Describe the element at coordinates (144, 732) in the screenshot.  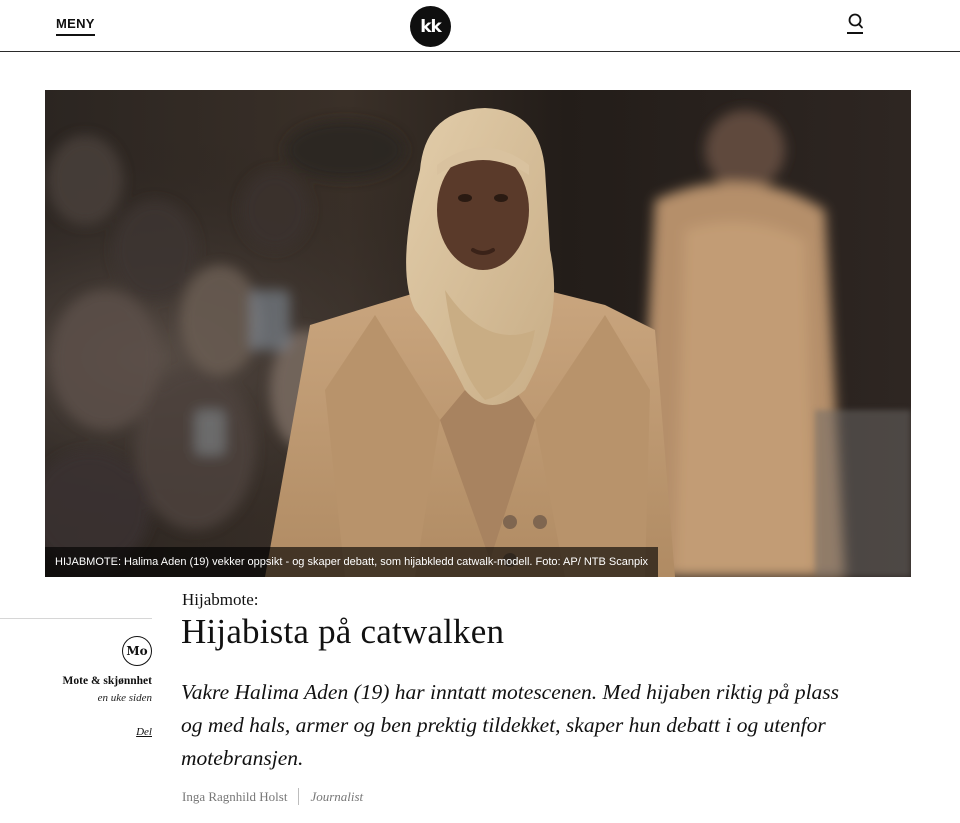
I see `share-link: Del` at that location.